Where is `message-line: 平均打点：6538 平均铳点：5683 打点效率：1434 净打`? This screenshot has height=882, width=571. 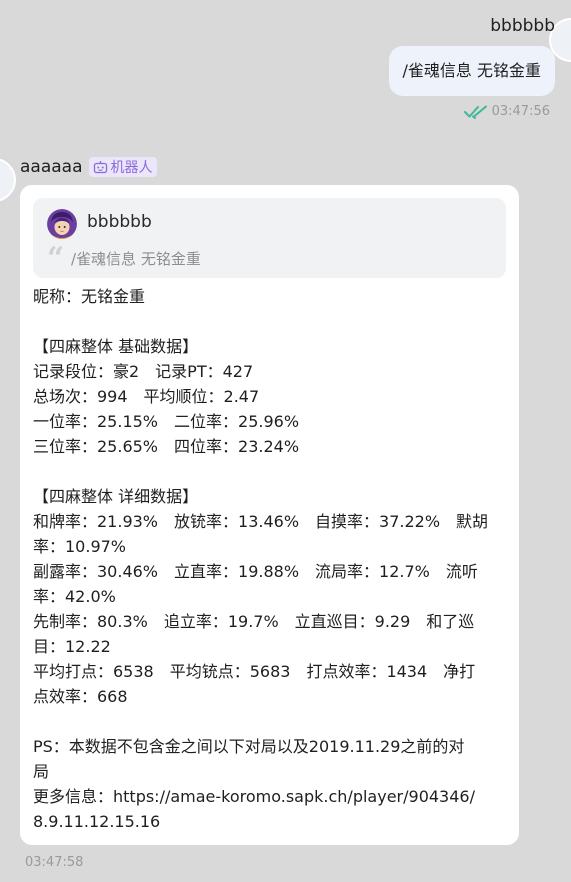 message-line: 平均打点：6538 平均铳点：5683 打点效率：1434 净打 is located at coordinates (254, 671).